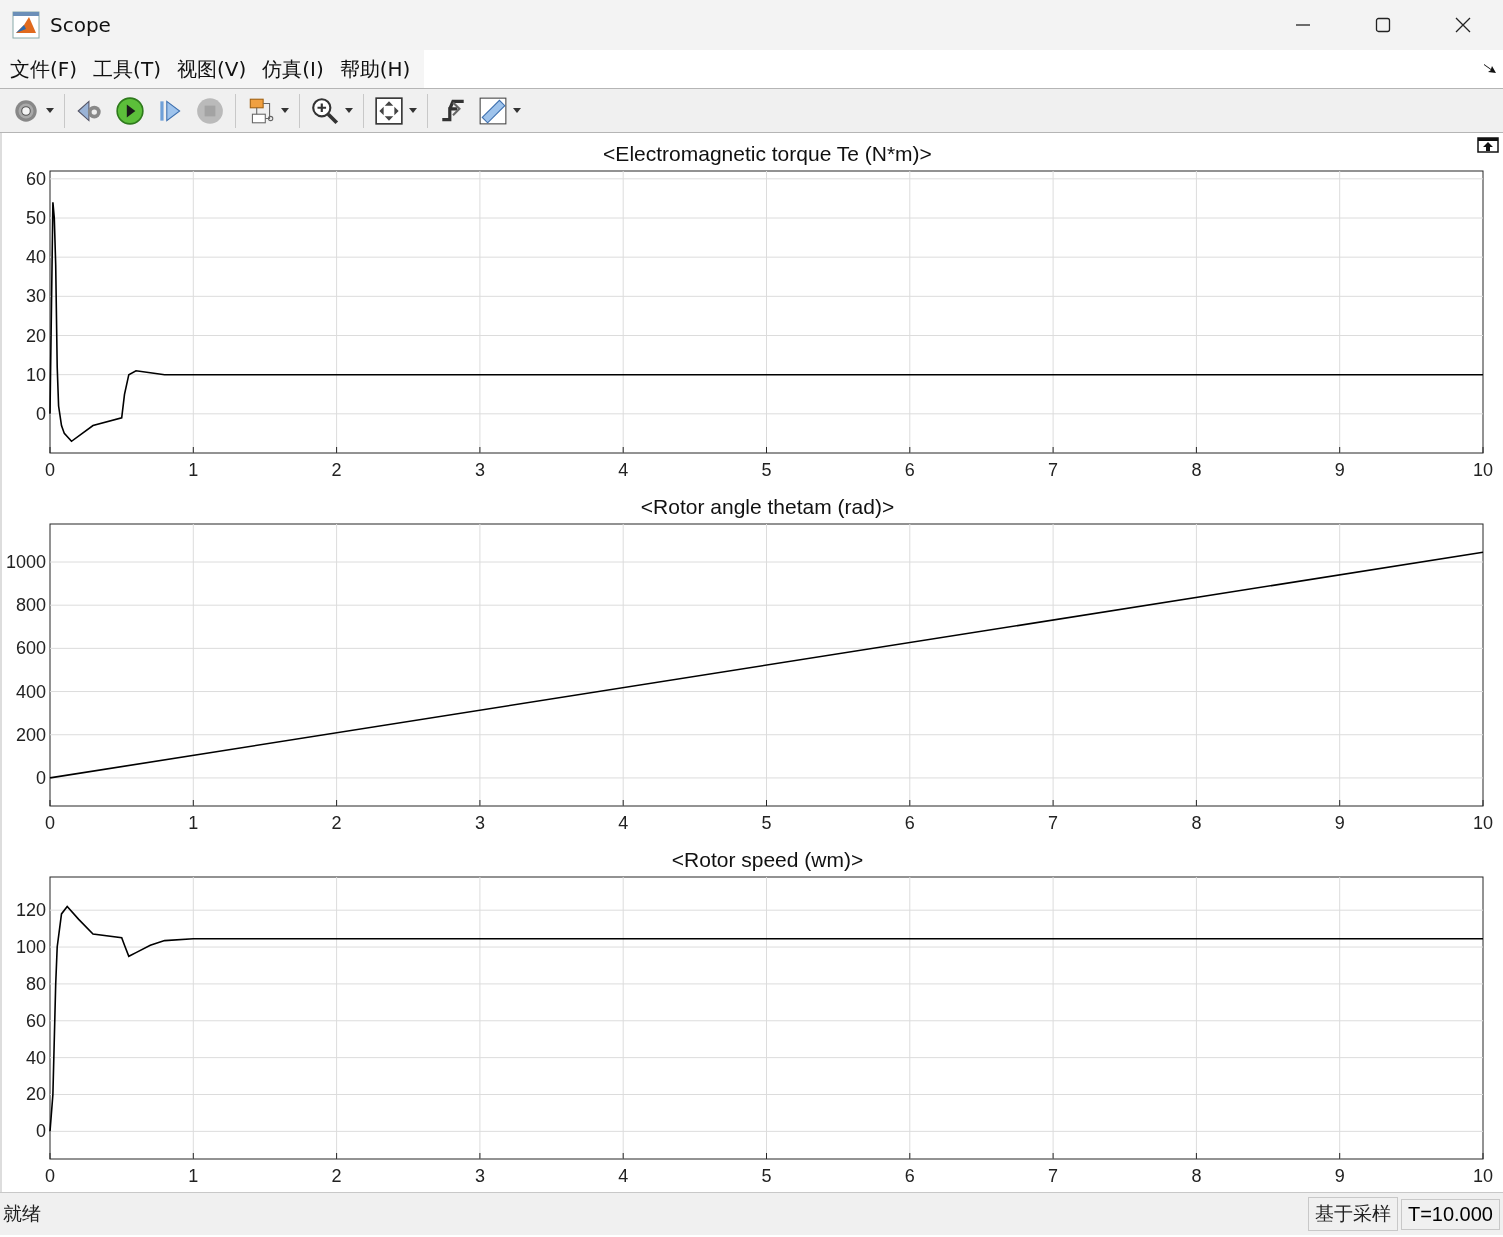 The height and width of the screenshot is (1237, 1503). What do you see at coordinates (1488, 145) in the screenshot?
I see `undock-icon` at bounding box center [1488, 145].